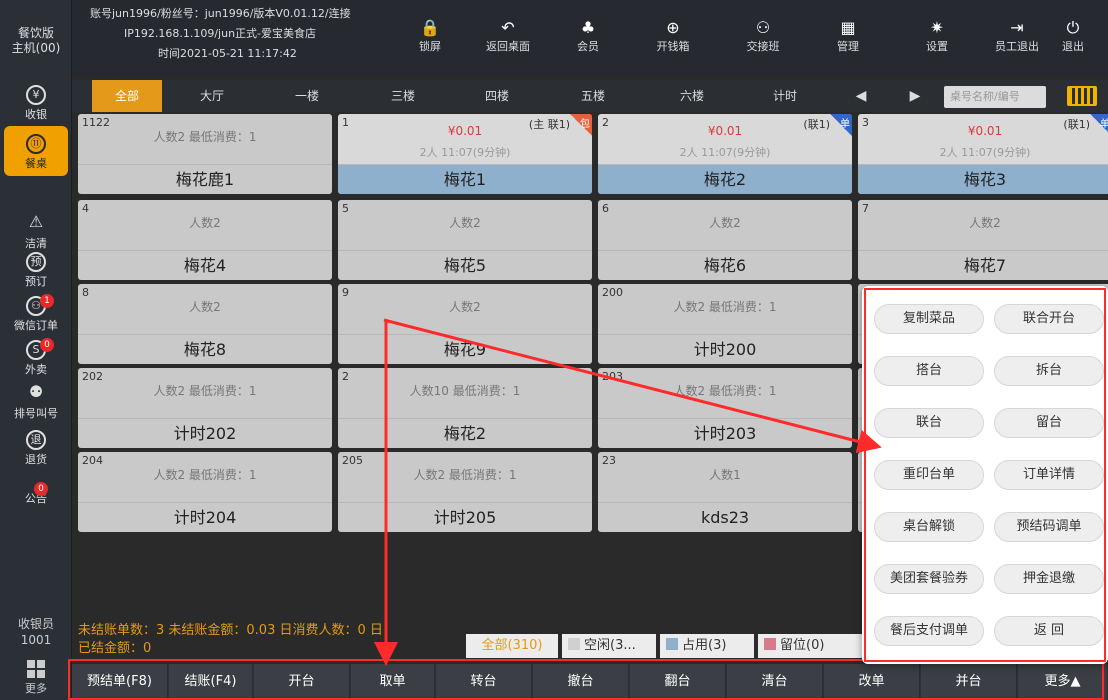 The height and width of the screenshot is (700, 1108). I want to click on sidebar-item-cleaning: ⚠ 洁清, so click(36, 234).